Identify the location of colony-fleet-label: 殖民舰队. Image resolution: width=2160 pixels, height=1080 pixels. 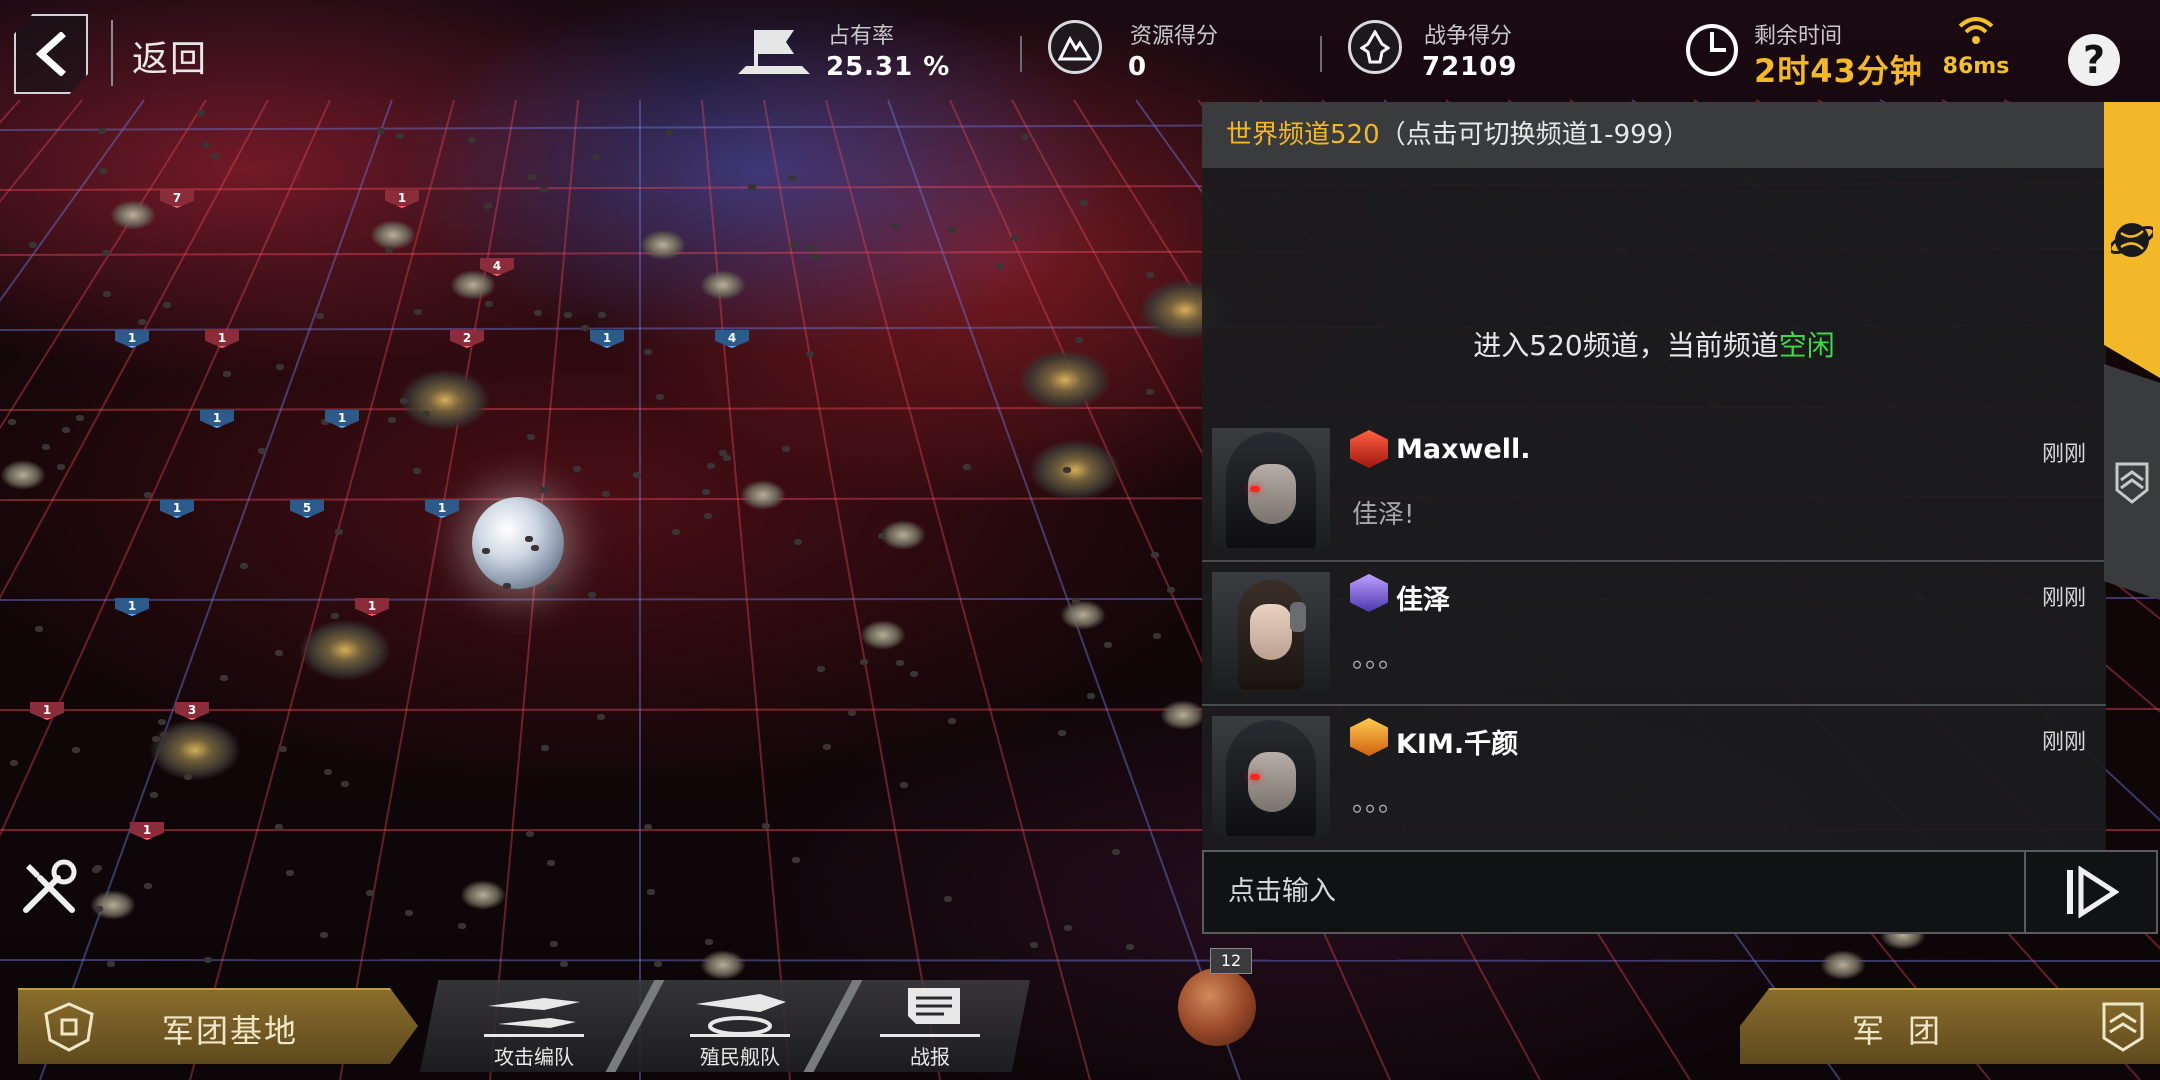
(740, 1057).